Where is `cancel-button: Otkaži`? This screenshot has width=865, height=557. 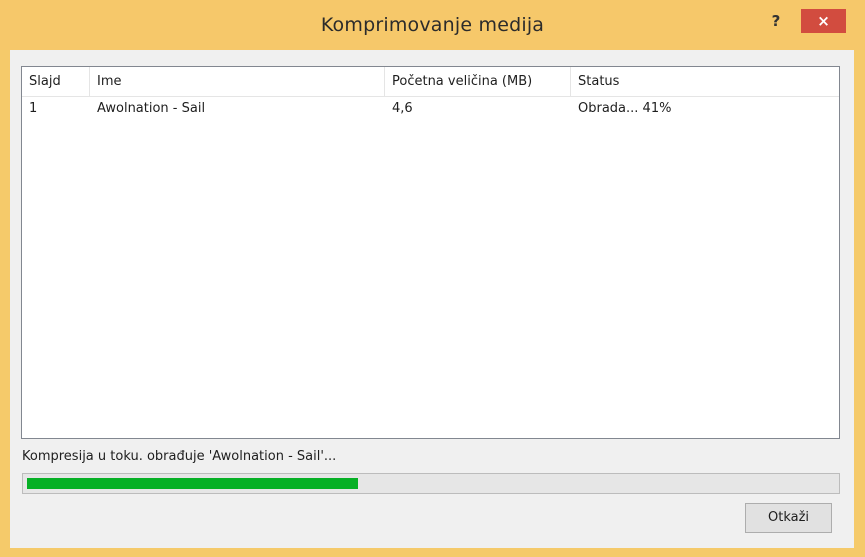 cancel-button: Otkaži is located at coordinates (788, 518).